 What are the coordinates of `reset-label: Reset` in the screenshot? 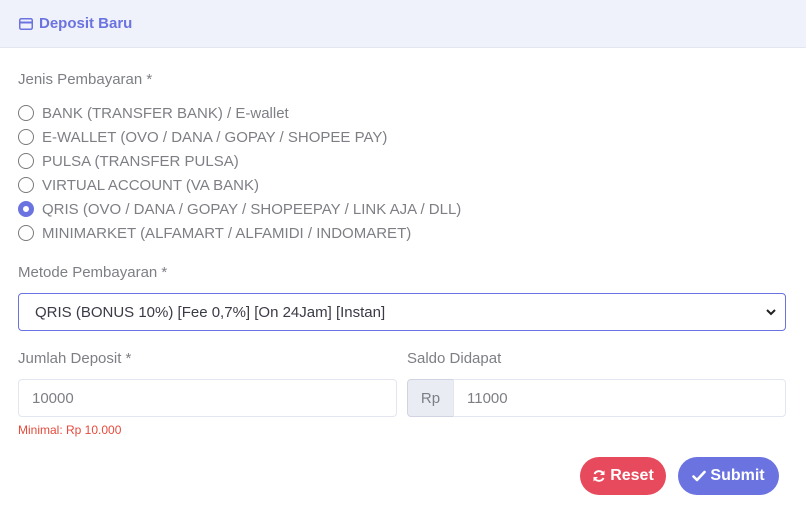 It's located at (632, 475).